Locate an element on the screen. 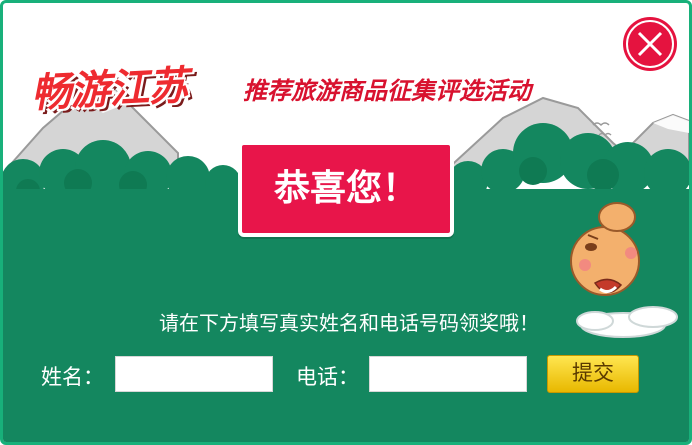 The image size is (692, 445). close-button is located at coordinates (650, 44).